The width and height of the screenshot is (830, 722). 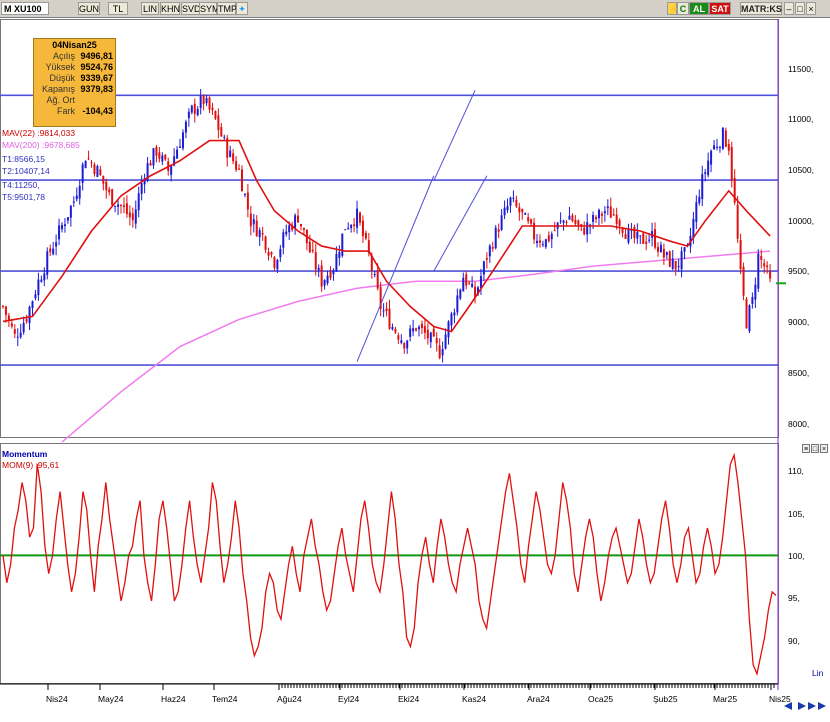 I want to click on x-tick-label: Oca25, so click(x=601, y=699).